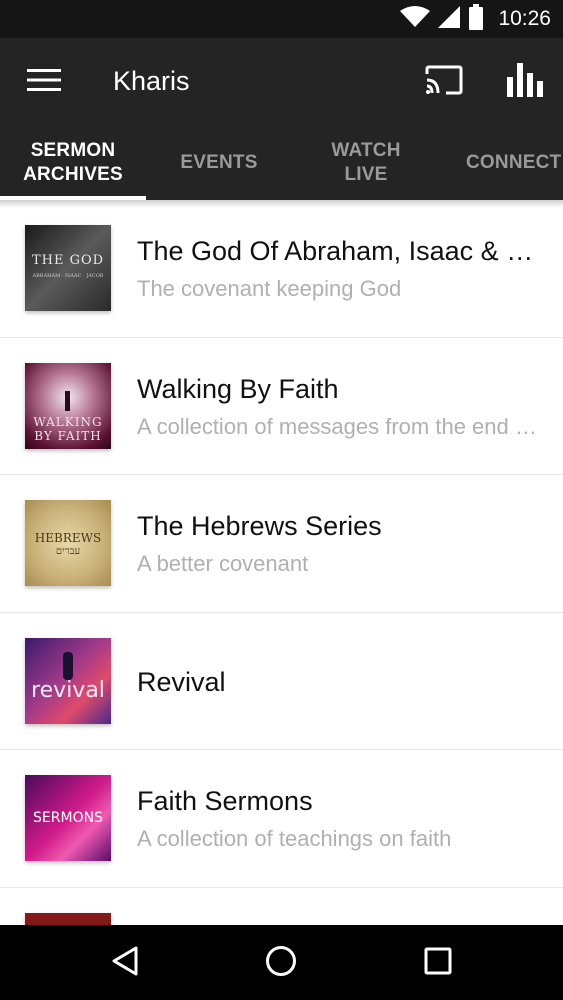 This screenshot has height=1000, width=563. I want to click on back-button, so click(125, 963).